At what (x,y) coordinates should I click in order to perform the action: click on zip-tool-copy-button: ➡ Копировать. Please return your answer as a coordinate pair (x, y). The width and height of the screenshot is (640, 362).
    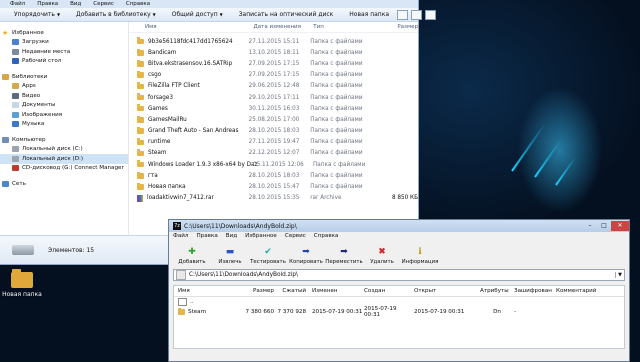
    Looking at the image, I should click on (306, 256).